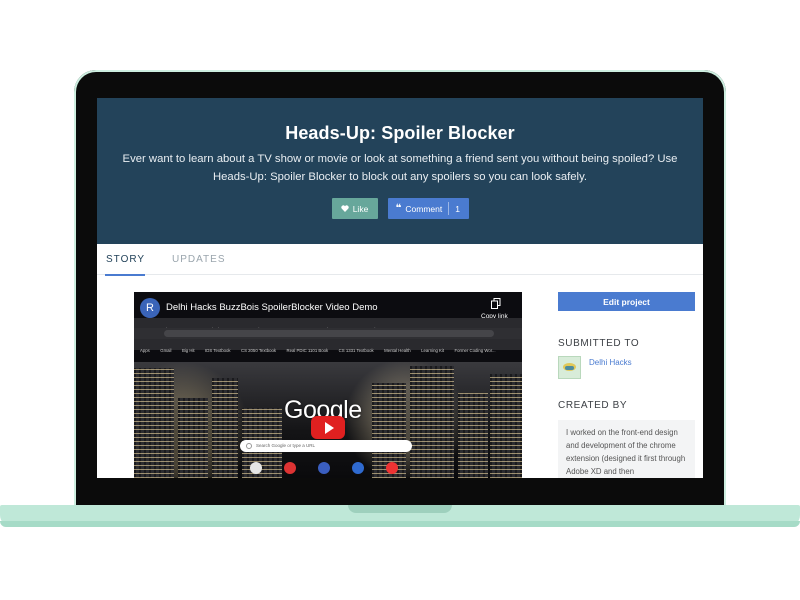  What do you see at coordinates (188, 350) in the screenshot?
I see `bookmark-item: Big Hit` at bounding box center [188, 350].